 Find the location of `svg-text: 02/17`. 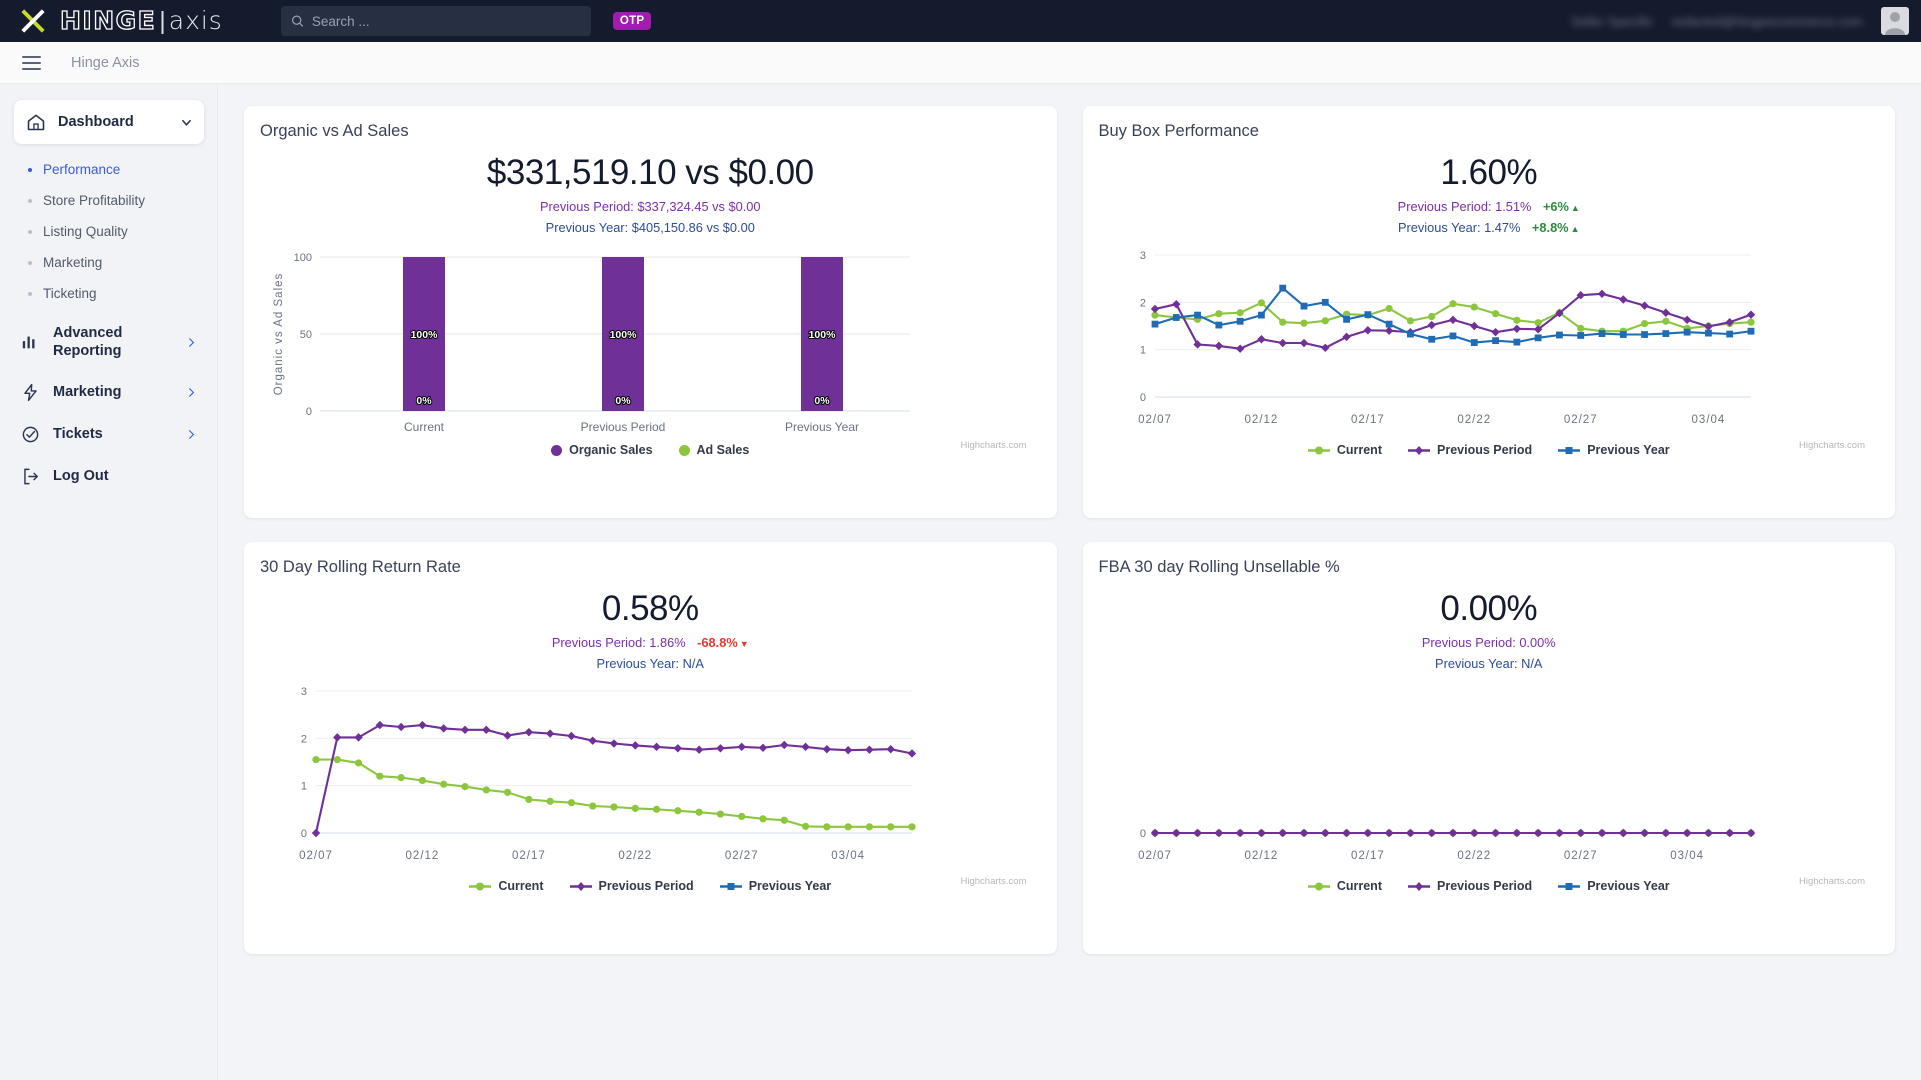

svg-text: 02/17 is located at coordinates (1367, 420).